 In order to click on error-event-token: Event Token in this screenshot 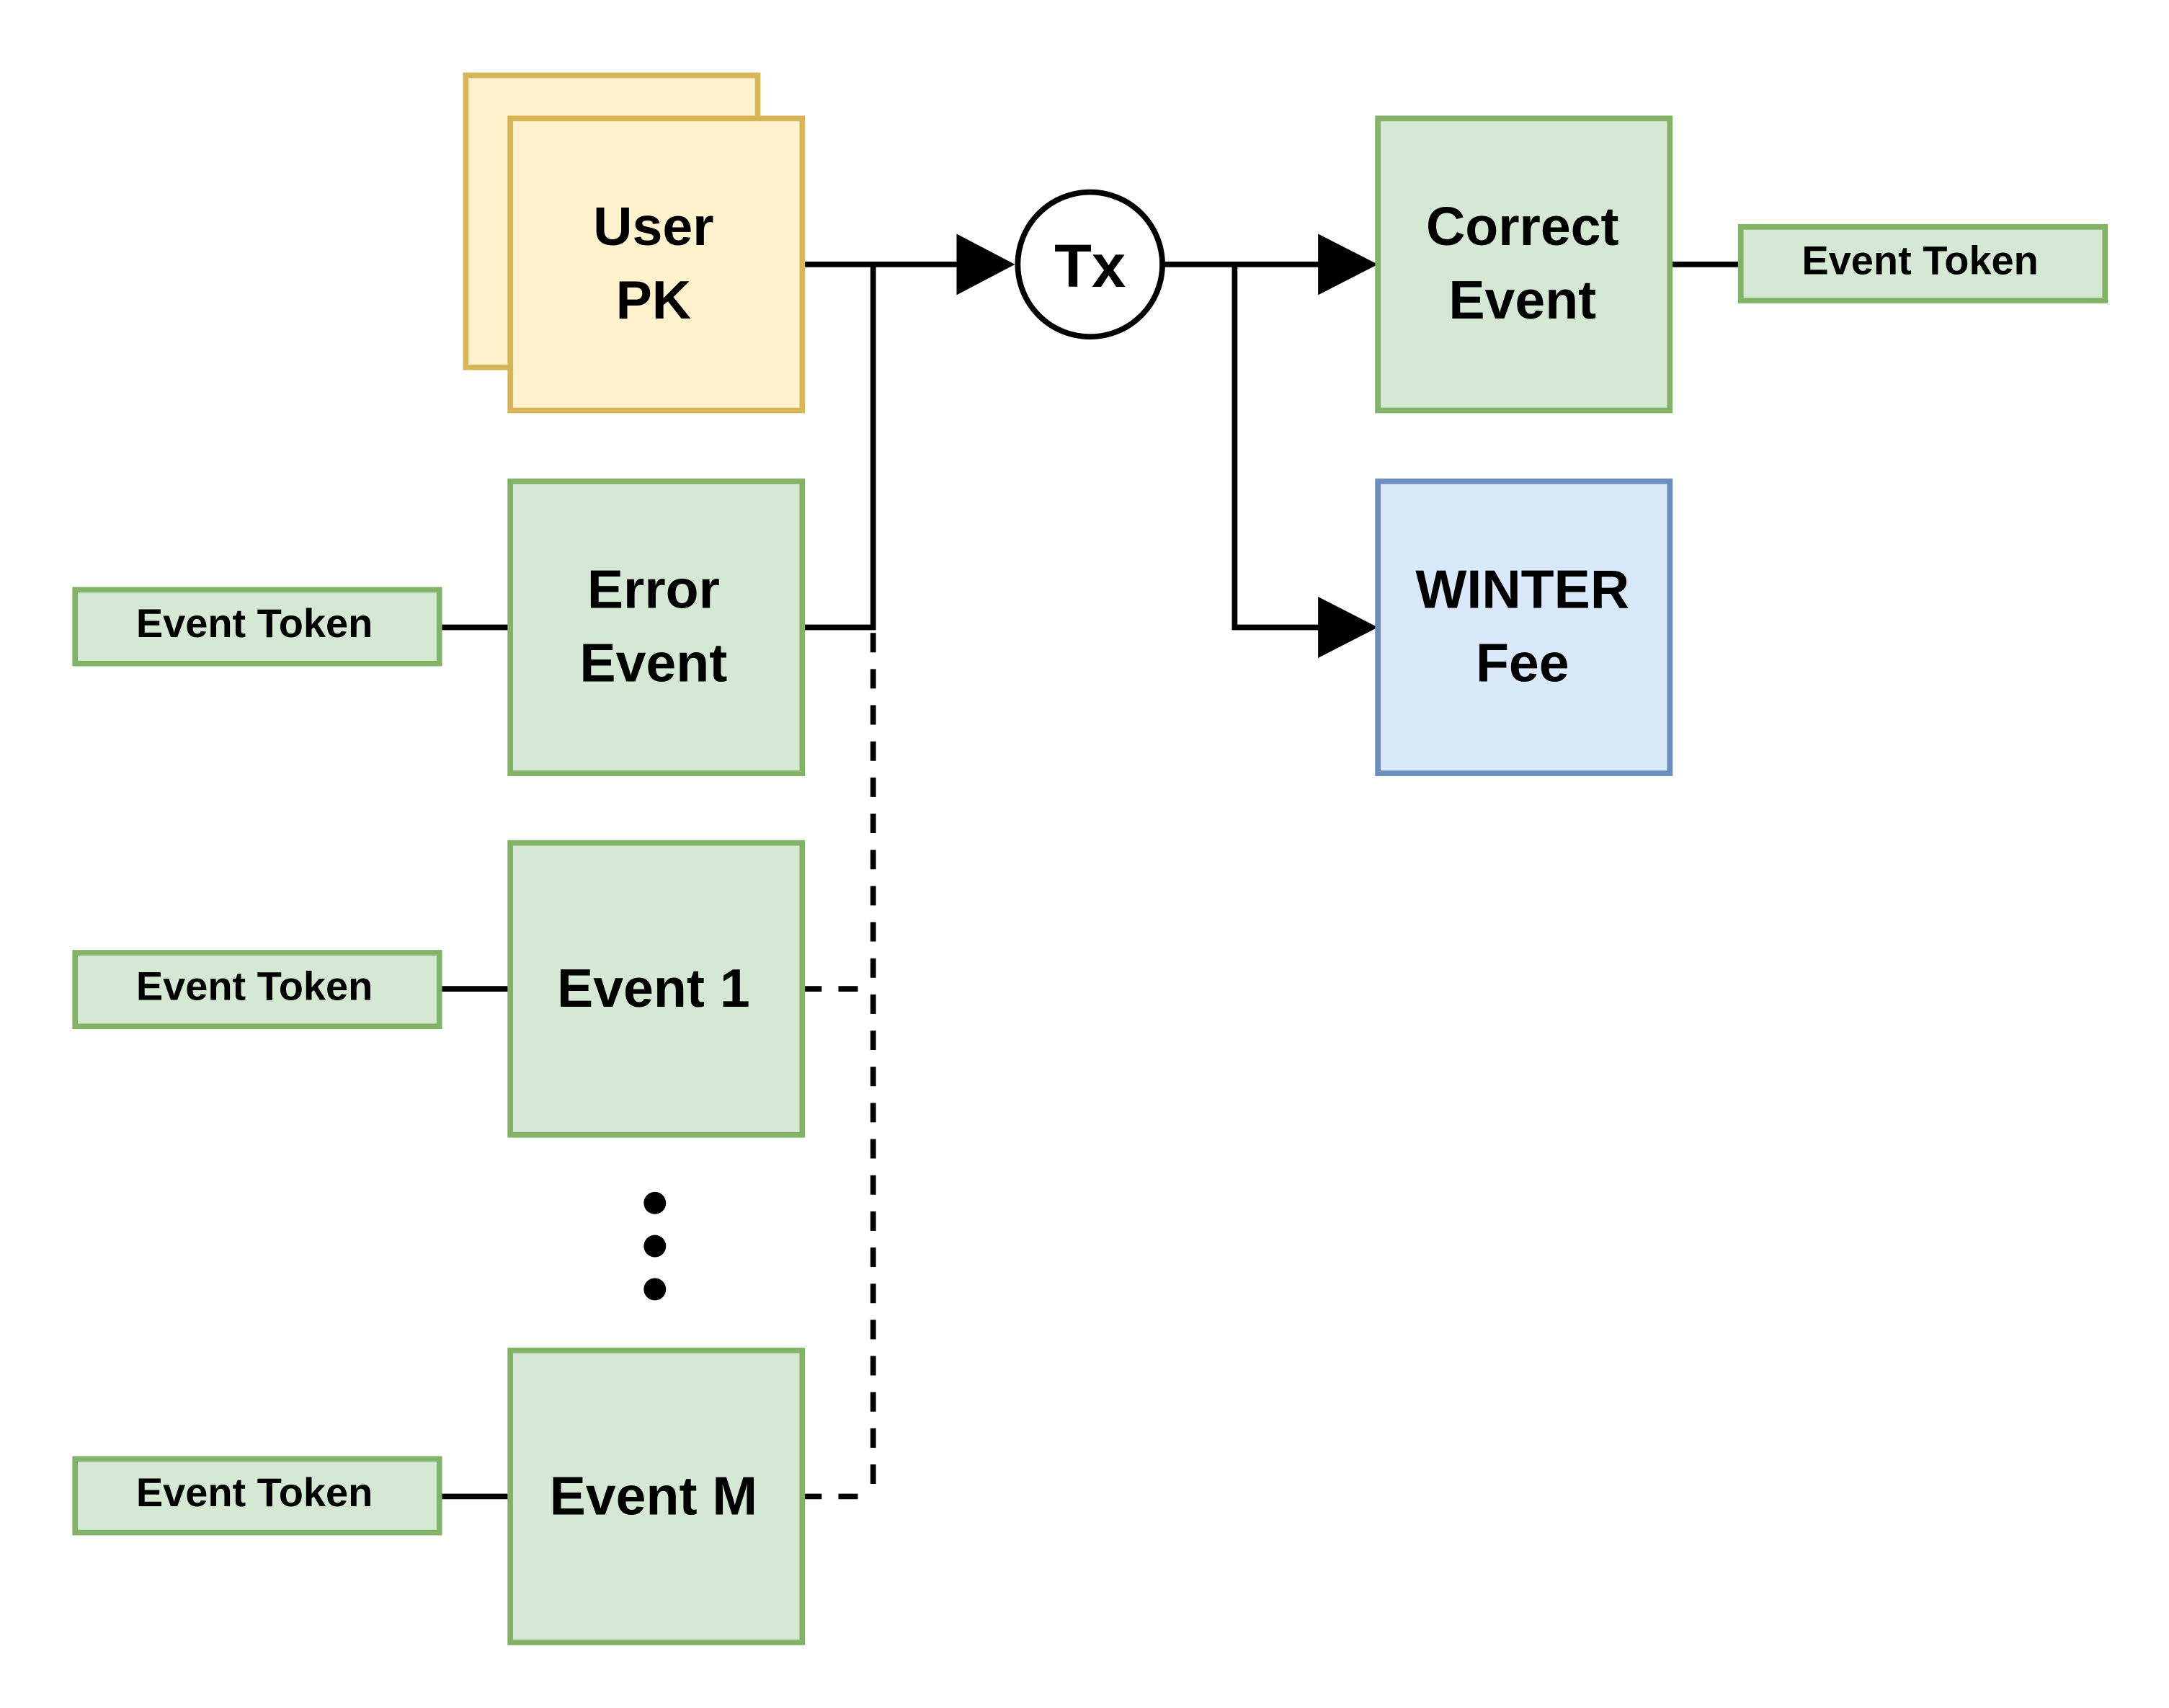, I will do `click(257, 627)`.